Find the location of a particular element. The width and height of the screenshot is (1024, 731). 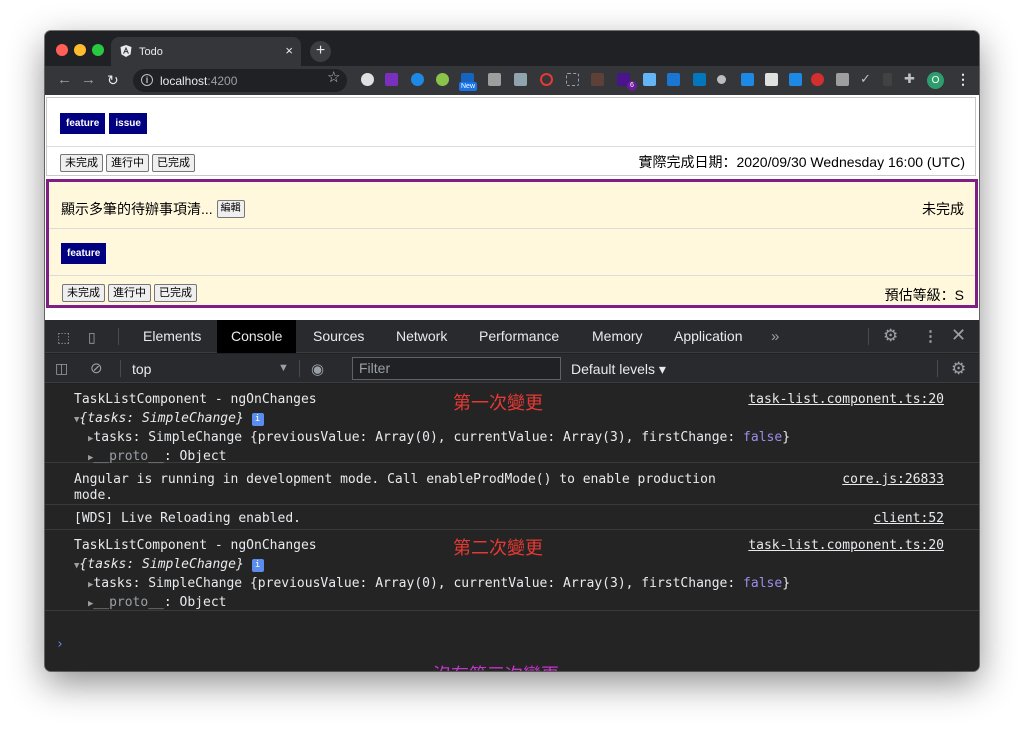

forward-arrow-icon: → is located at coordinates (88, 80).